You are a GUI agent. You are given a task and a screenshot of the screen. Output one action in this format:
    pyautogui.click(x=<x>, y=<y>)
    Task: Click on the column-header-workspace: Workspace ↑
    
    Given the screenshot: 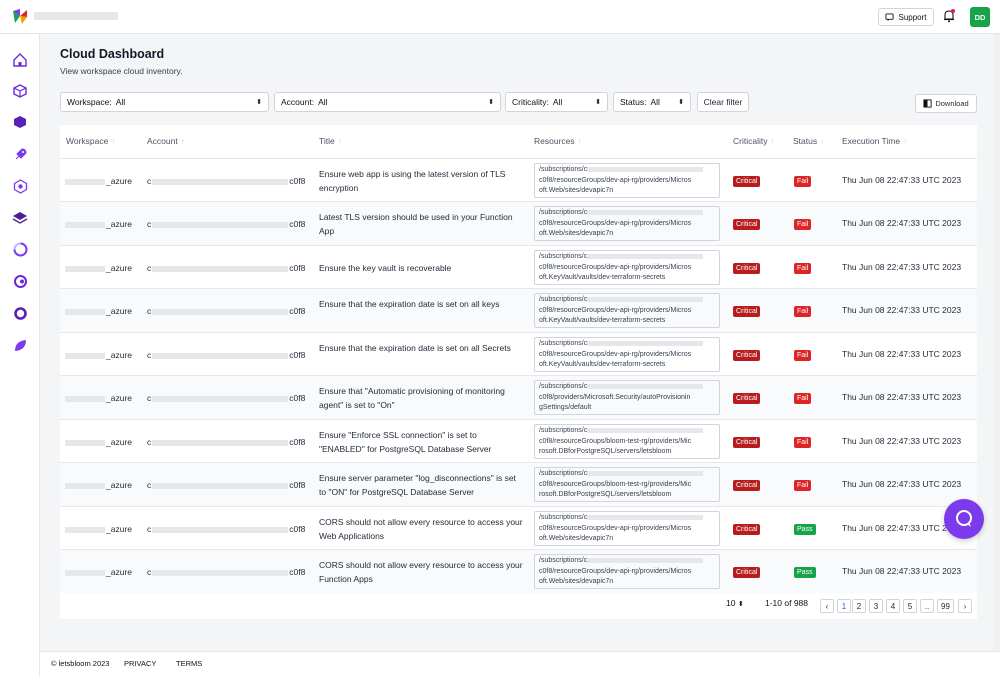 What is the action you would take?
    pyautogui.click(x=90, y=141)
    